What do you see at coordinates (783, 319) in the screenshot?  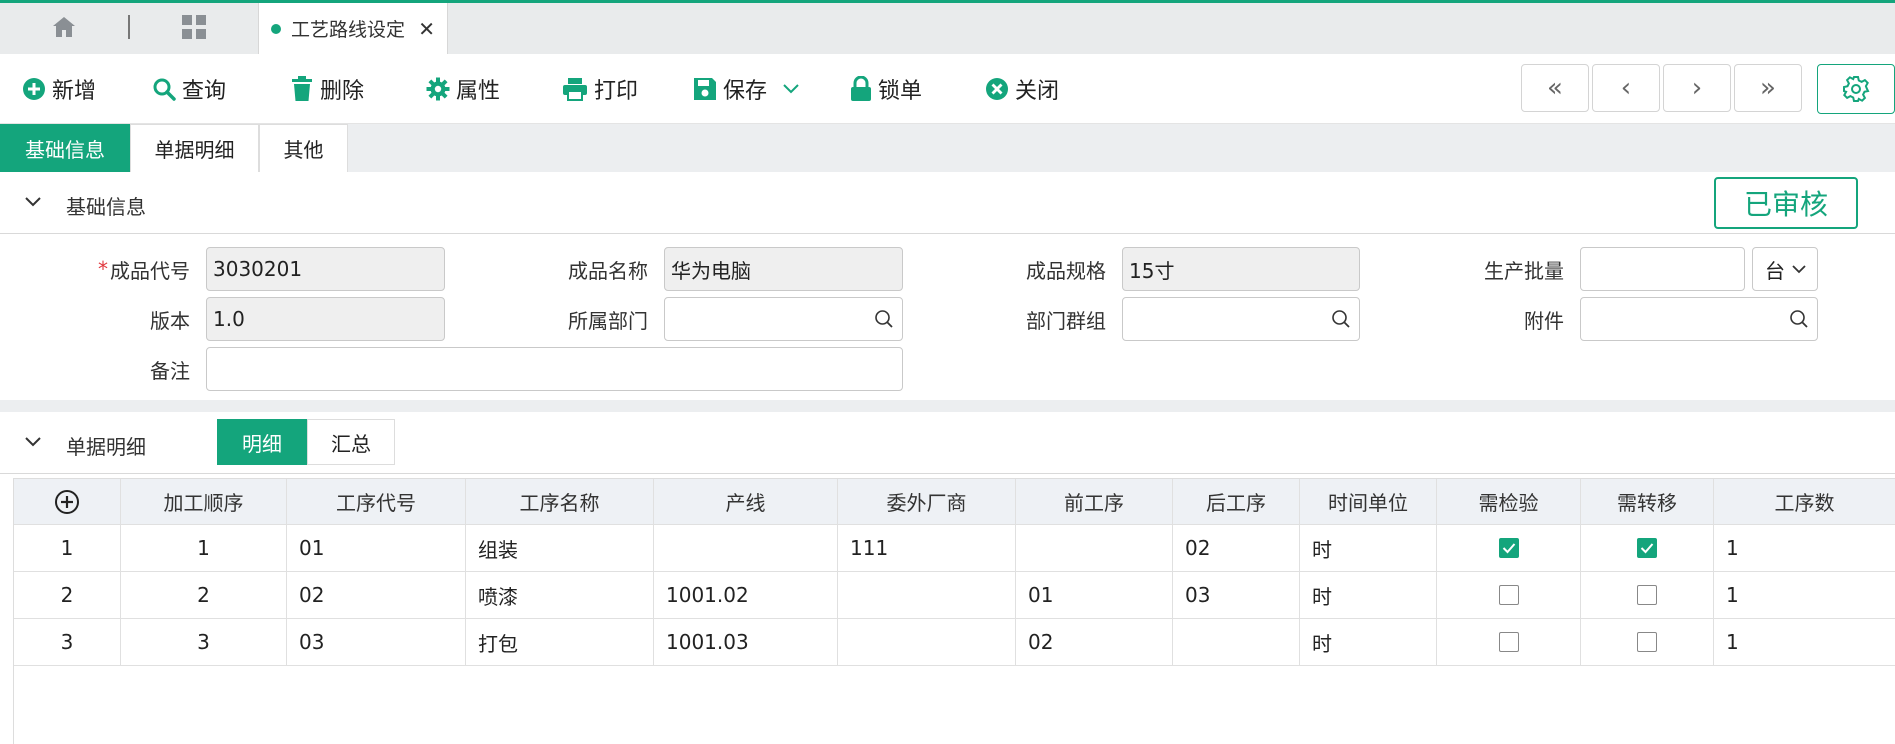 I see `dept-field` at bounding box center [783, 319].